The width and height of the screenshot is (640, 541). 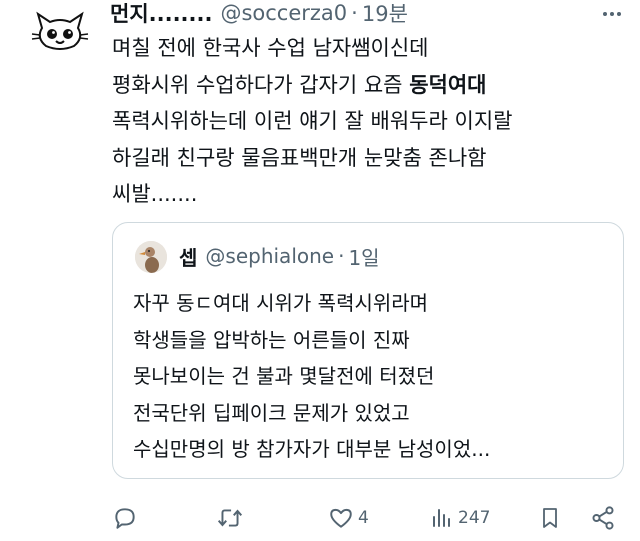 What do you see at coordinates (271, 339) in the screenshot?
I see `quoted-line: 학생들을 압박하는 어른들이 진짜` at bounding box center [271, 339].